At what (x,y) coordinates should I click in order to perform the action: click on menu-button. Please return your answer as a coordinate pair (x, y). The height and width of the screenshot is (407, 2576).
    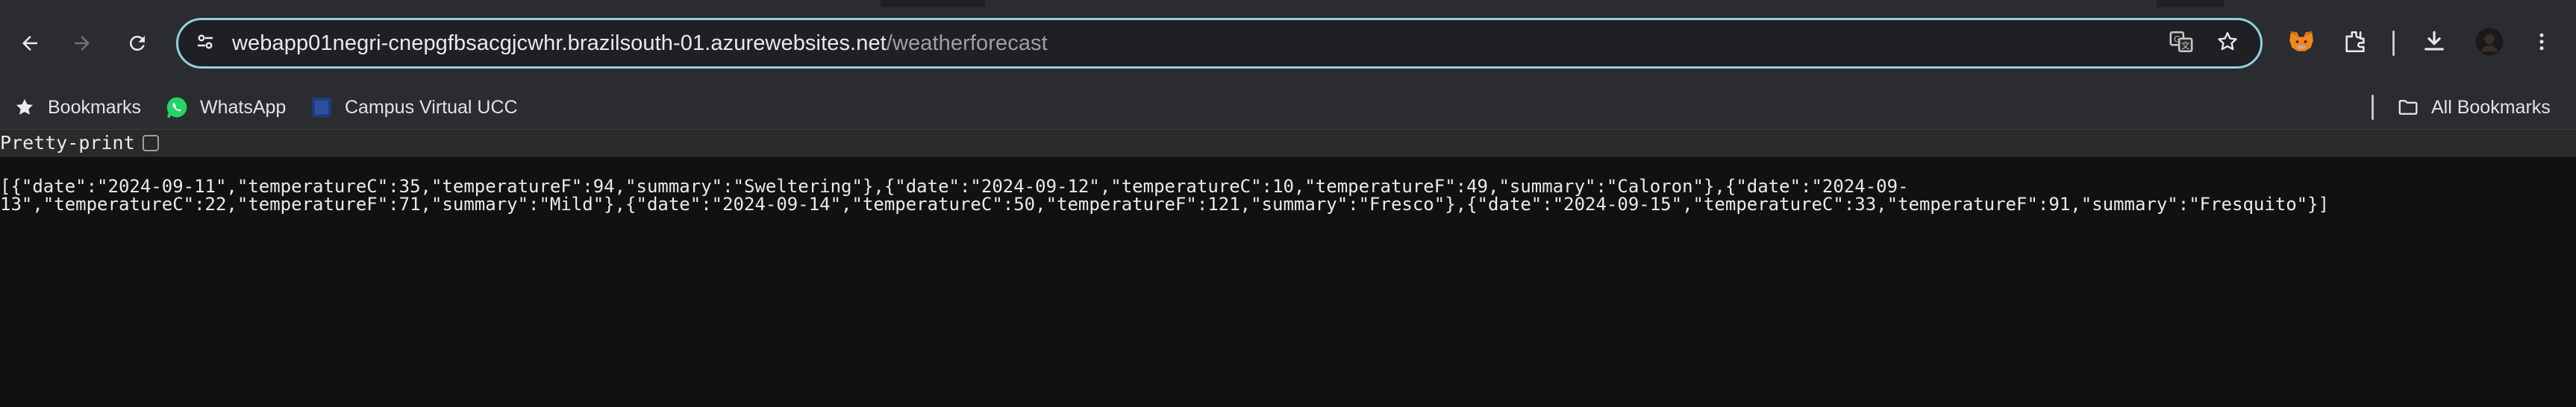
    Looking at the image, I should click on (2541, 44).